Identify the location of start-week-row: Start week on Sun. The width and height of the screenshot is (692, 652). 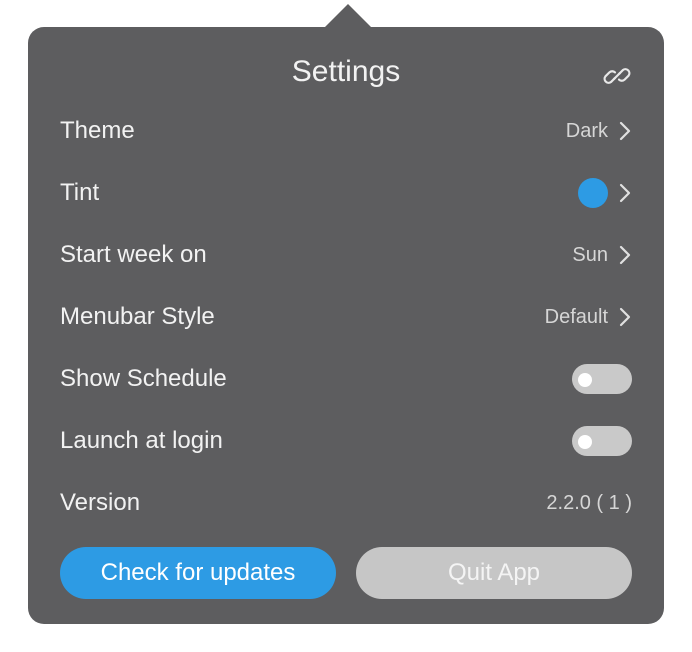
(346, 255).